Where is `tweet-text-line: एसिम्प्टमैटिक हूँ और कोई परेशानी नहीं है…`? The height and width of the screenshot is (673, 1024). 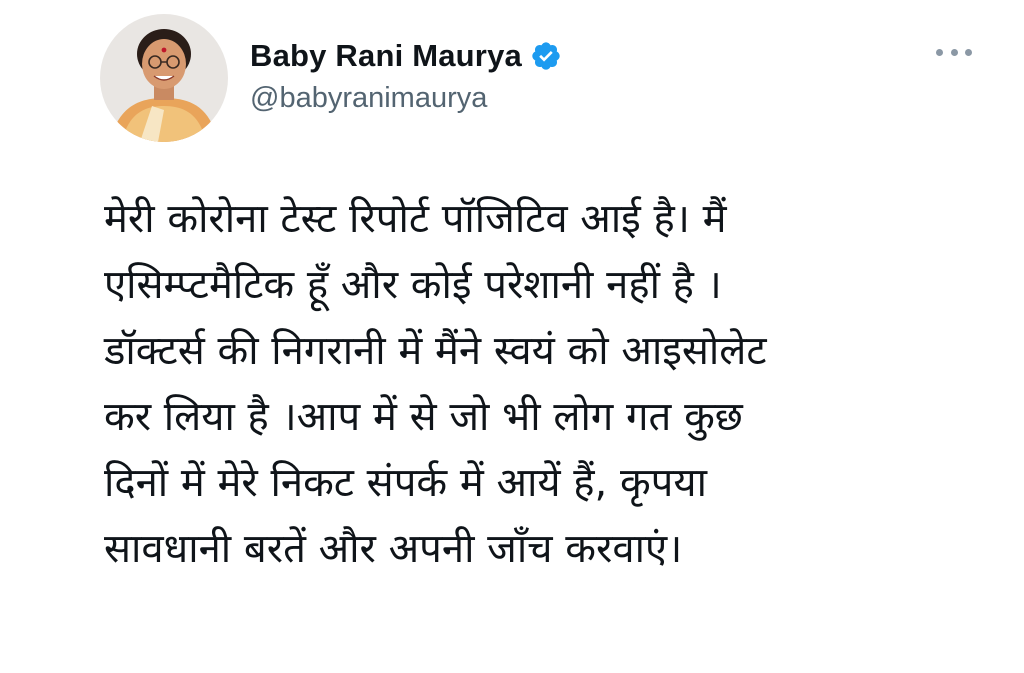 tweet-text-line: एसिम्प्टमैटिक हूँ और कोई परेशानी नहीं है… is located at coordinates (413, 285).